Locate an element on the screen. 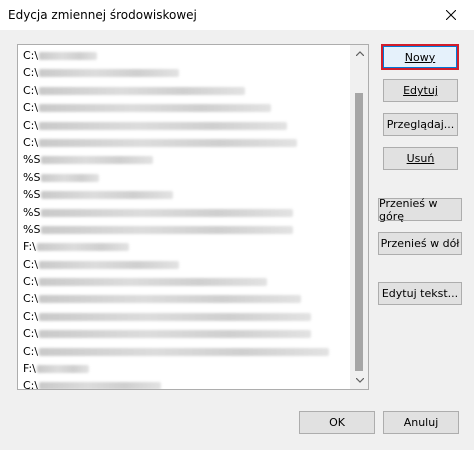 The height and width of the screenshot is (450, 474). close-icon is located at coordinates (451, 15).